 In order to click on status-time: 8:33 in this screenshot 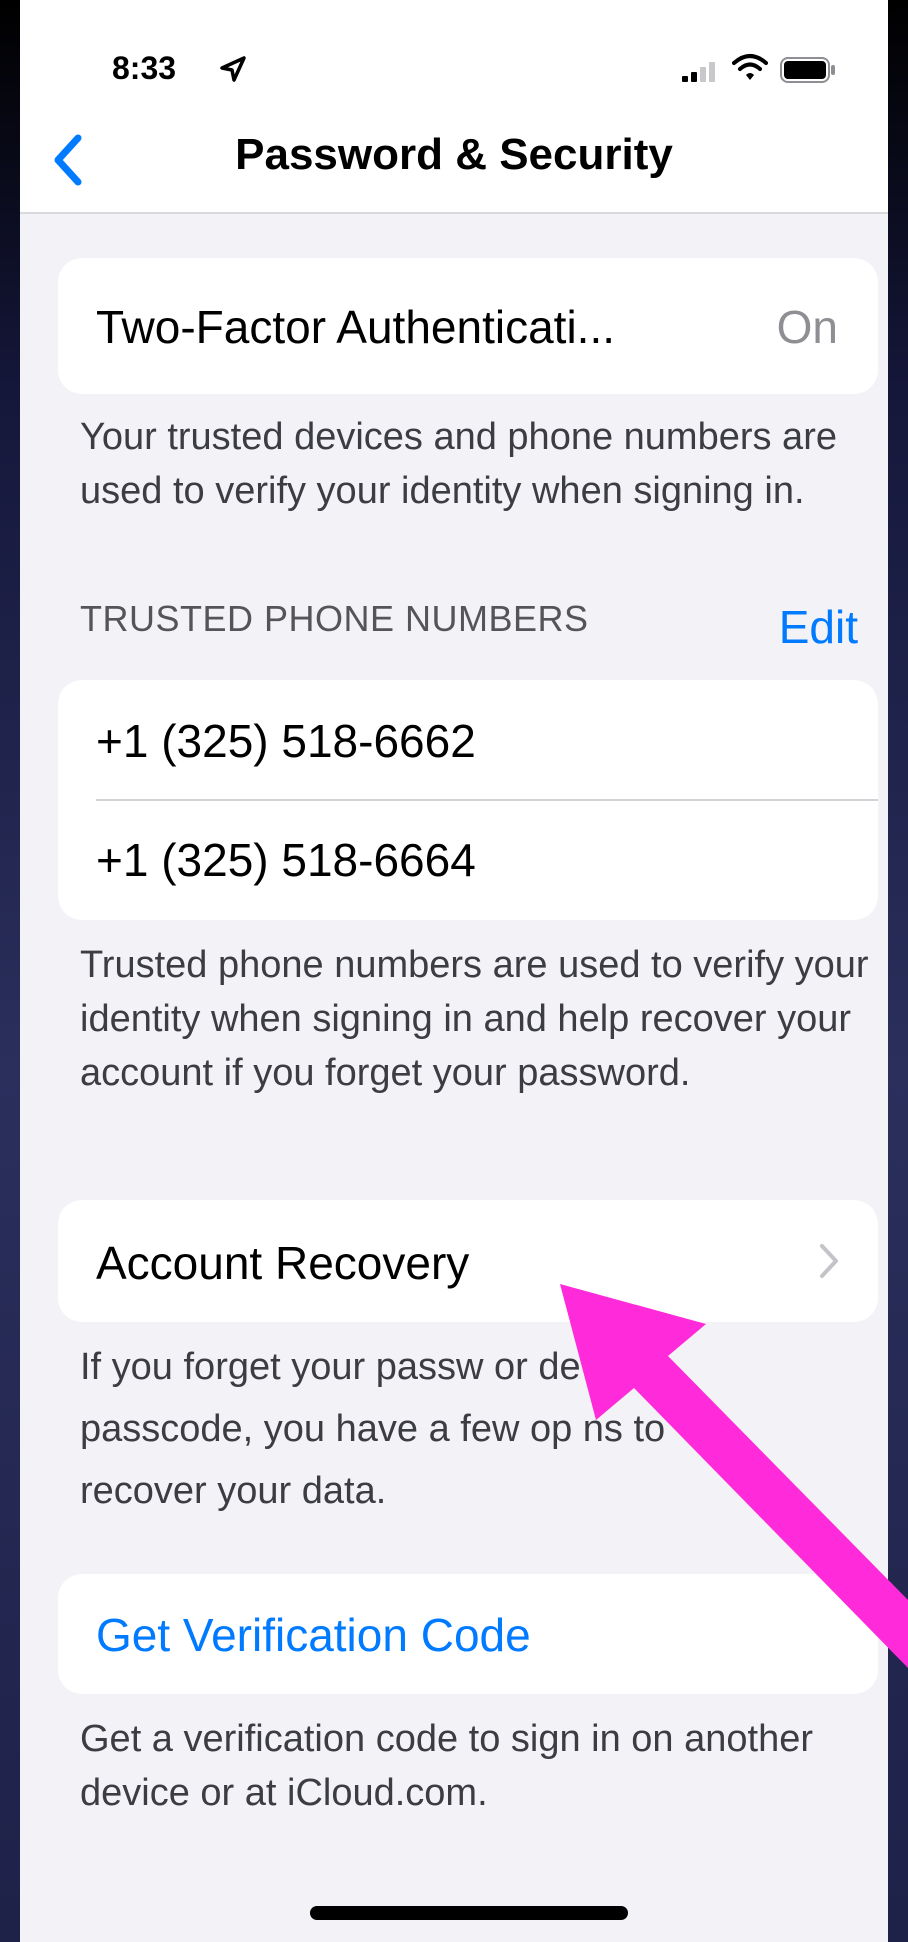, I will do `click(144, 68)`.